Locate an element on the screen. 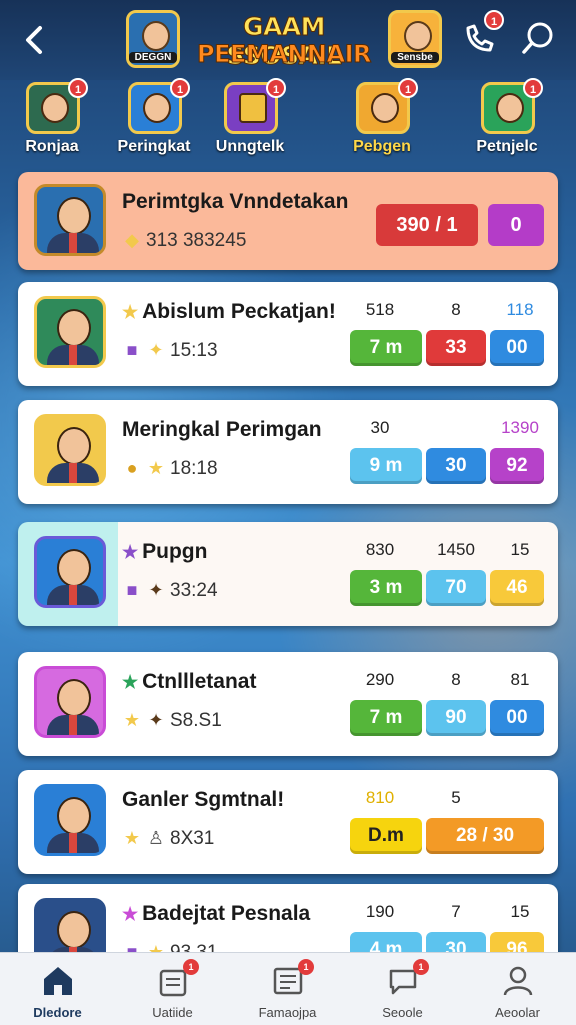 The image size is (576, 1025). category-label: Ronjaa is located at coordinates (52, 146).